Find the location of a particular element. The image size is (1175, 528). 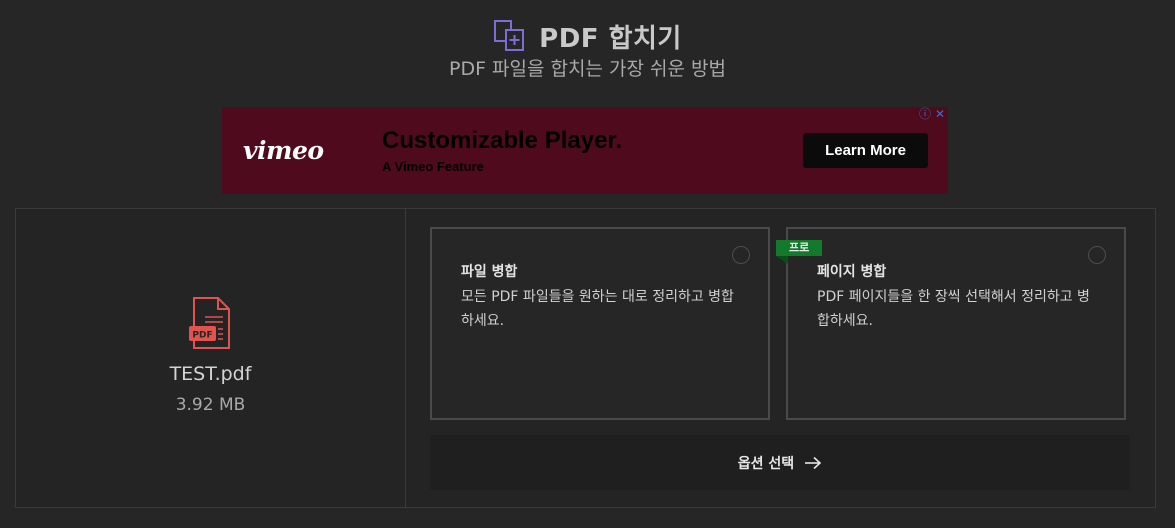

ad-subheadline: A Vimeo Feature is located at coordinates (433, 166).